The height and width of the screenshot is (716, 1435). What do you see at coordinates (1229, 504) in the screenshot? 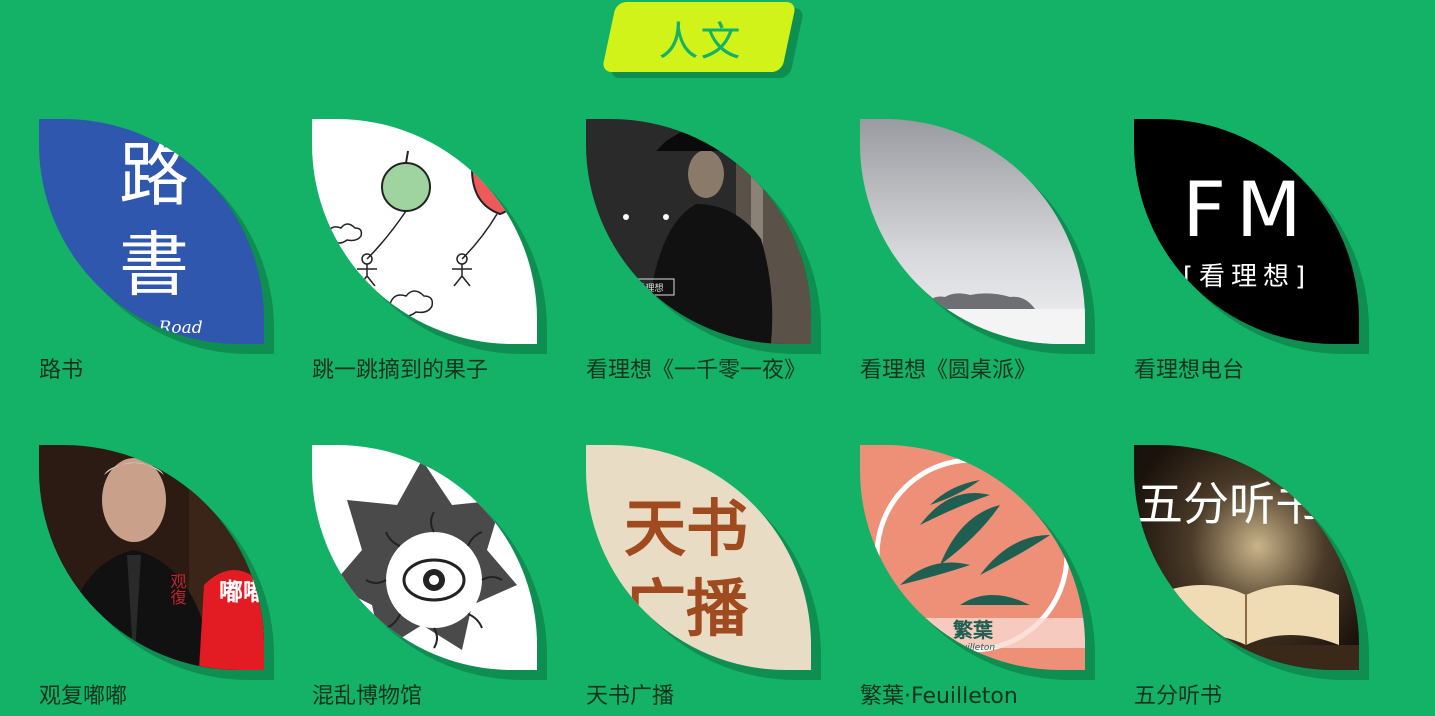
I see `svg-text: 五分听书` at bounding box center [1229, 504].